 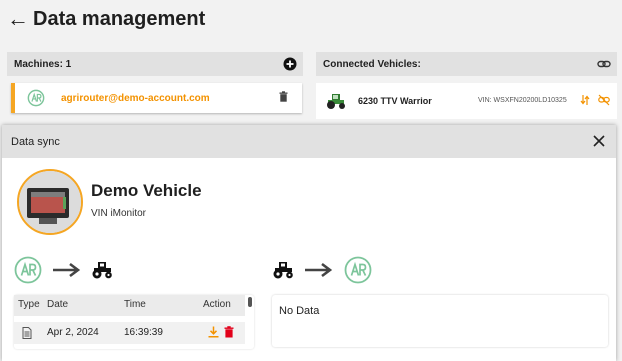 I want to click on link-icon, so click(x=604, y=64).